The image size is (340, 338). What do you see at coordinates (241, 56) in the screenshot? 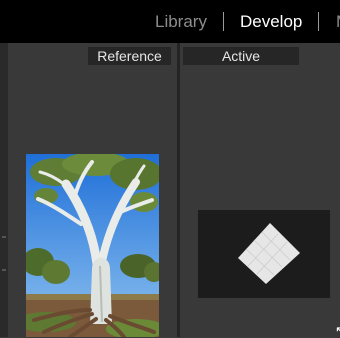
I see `active-label: Active` at bounding box center [241, 56].